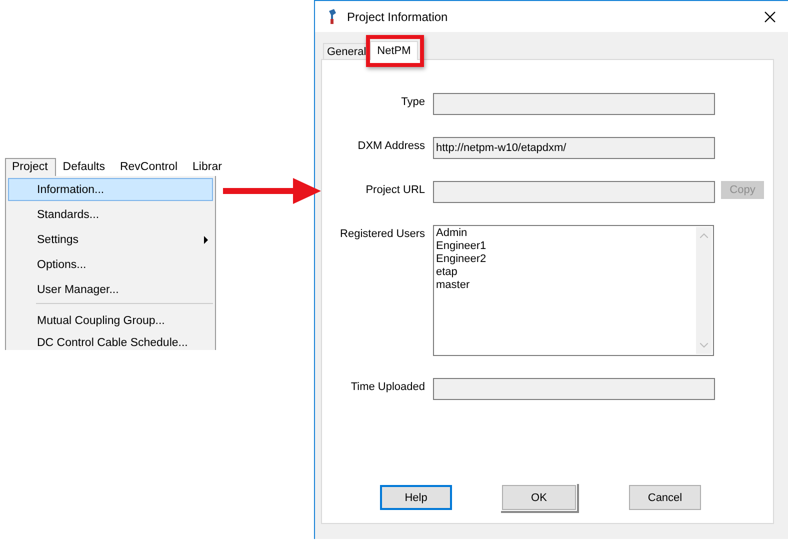 This screenshot has width=788, height=540. I want to click on field-label: Type, so click(412, 101).